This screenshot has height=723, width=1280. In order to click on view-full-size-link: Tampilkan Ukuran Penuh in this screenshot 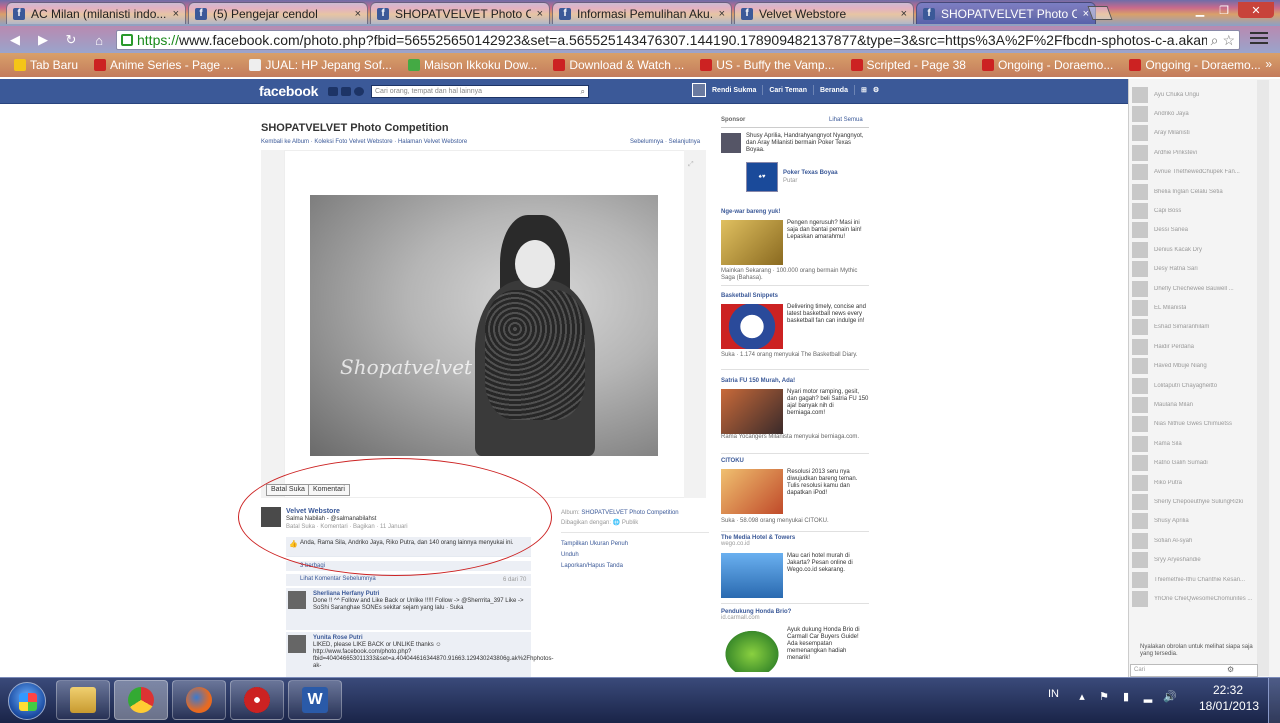, I will do `click(594, 544)`.